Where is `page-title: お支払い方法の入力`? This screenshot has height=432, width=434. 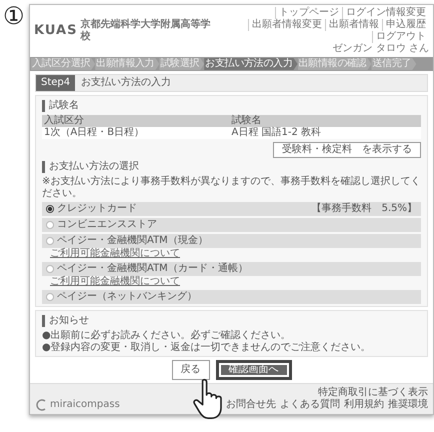 page-title: お支払い方法の入力 is located at coordinates (126, 83).